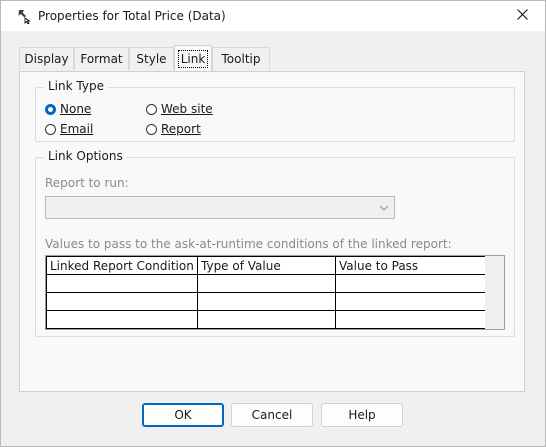 The height and width of the screenshot is (447, 546). What do you see at coordinates (384, 209) in the screenshot?
I see `chevron-down-icon` at bounding box center [384, 209].